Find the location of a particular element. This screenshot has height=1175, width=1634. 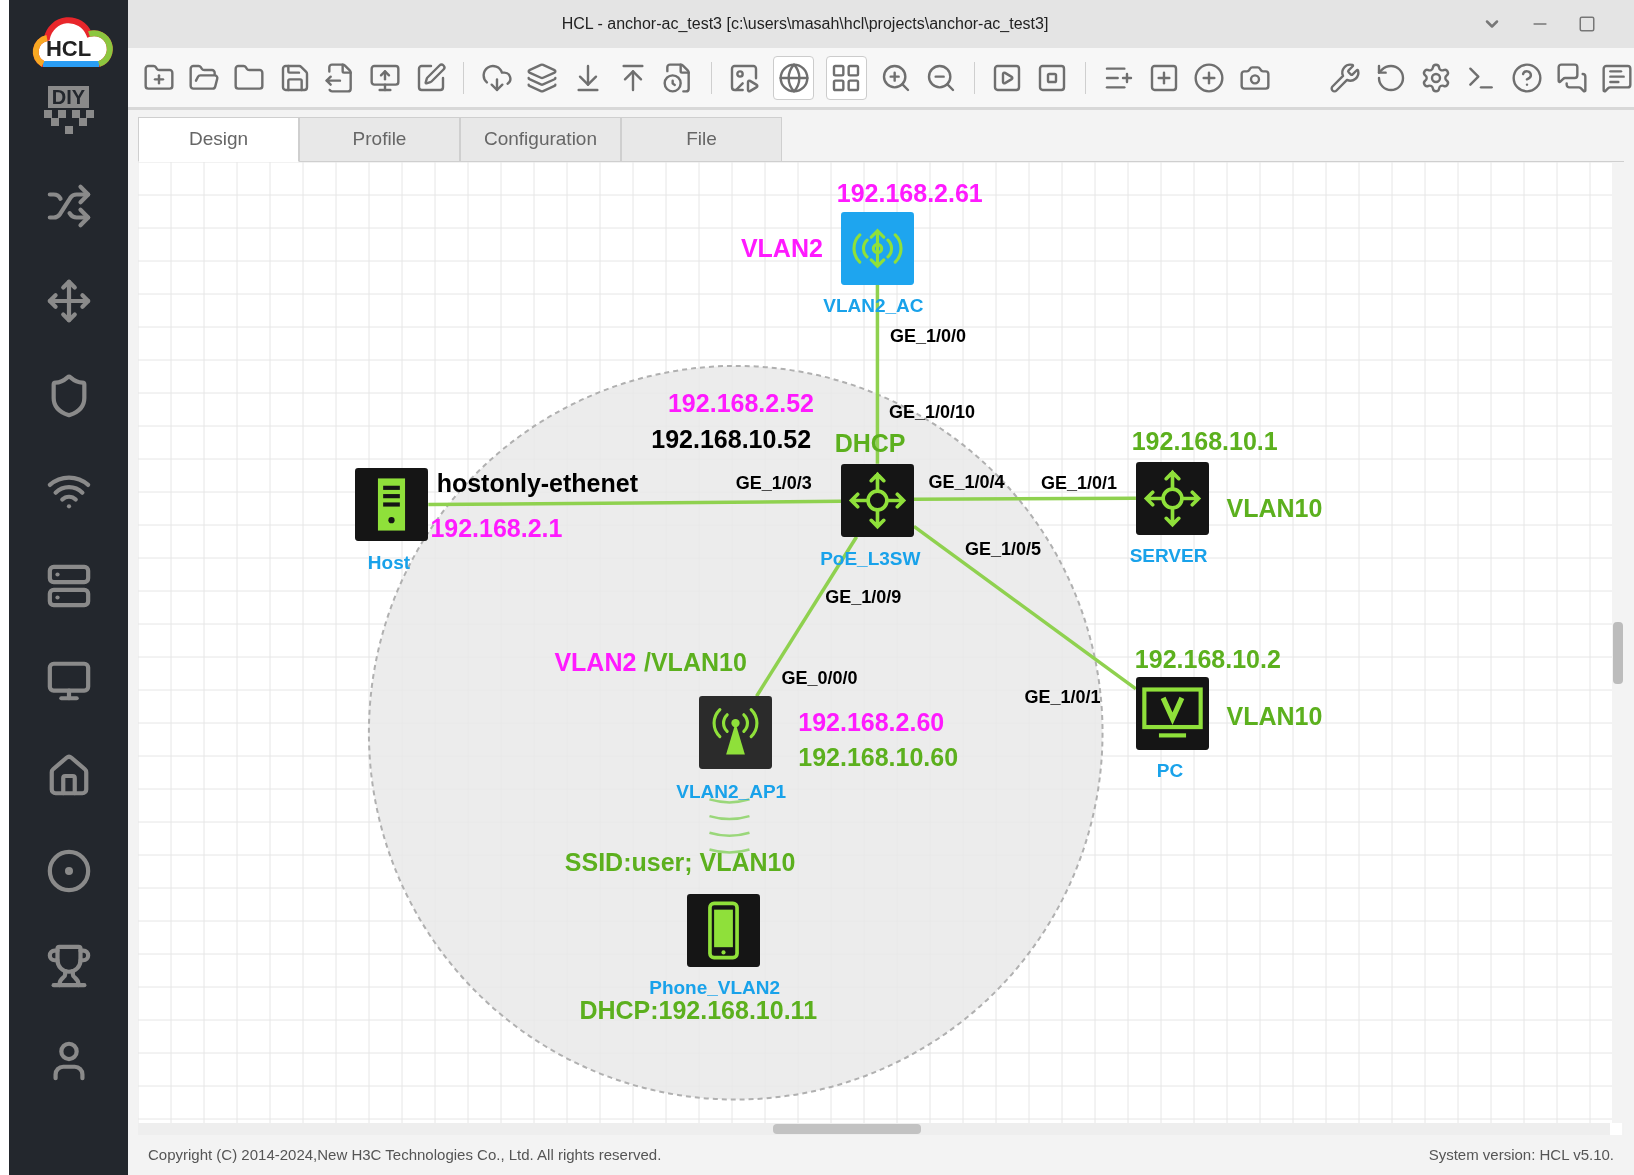

tab: Profile is located at coordinates (379, 139).